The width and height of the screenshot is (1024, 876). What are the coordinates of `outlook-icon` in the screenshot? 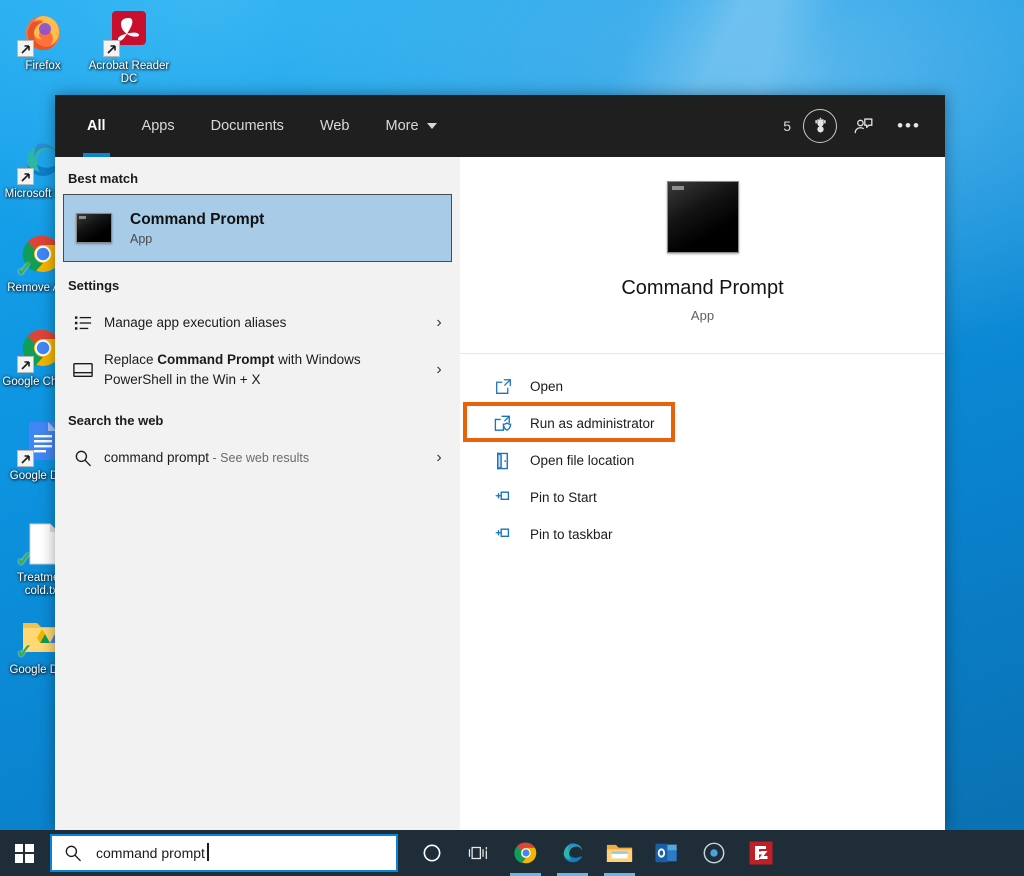 It's located at (666, 853).